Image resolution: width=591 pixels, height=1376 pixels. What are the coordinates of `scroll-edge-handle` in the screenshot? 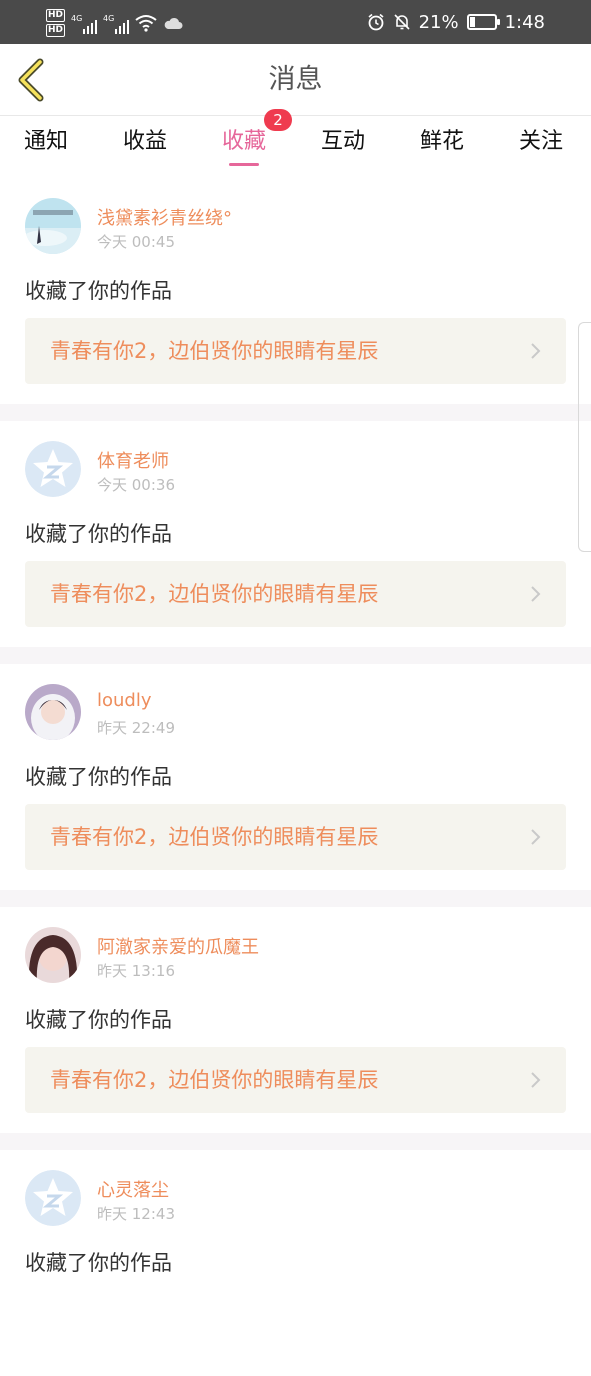 It's located at (584, 437).